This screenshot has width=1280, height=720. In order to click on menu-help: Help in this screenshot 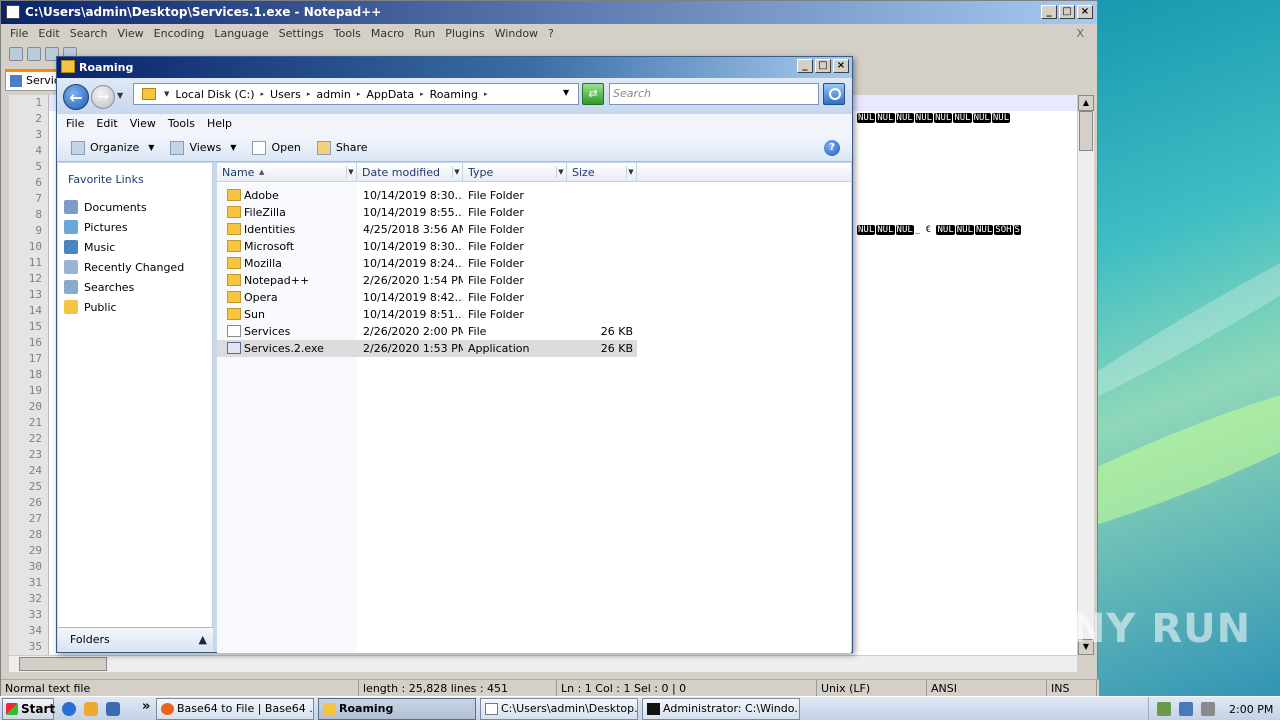, I will do `click(219, 124)`.